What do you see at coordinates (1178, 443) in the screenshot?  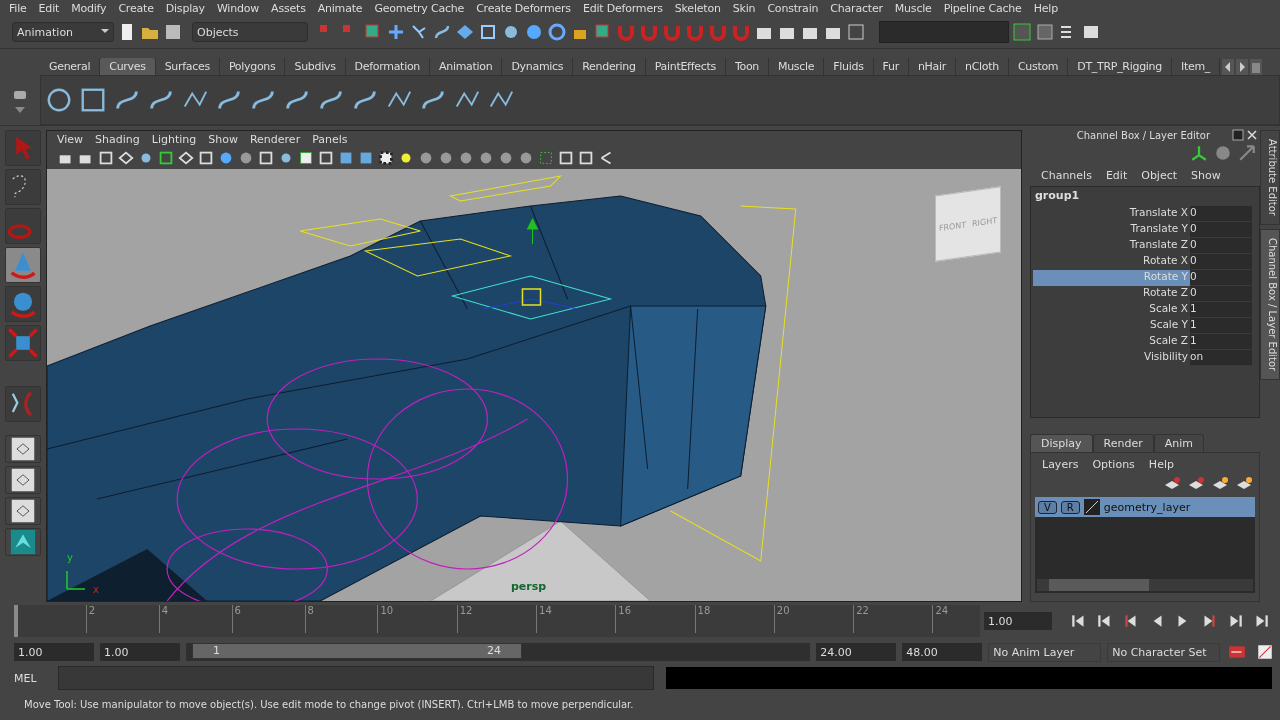 I see `layer-tab: Anim` at bounding box center [1178, 443].